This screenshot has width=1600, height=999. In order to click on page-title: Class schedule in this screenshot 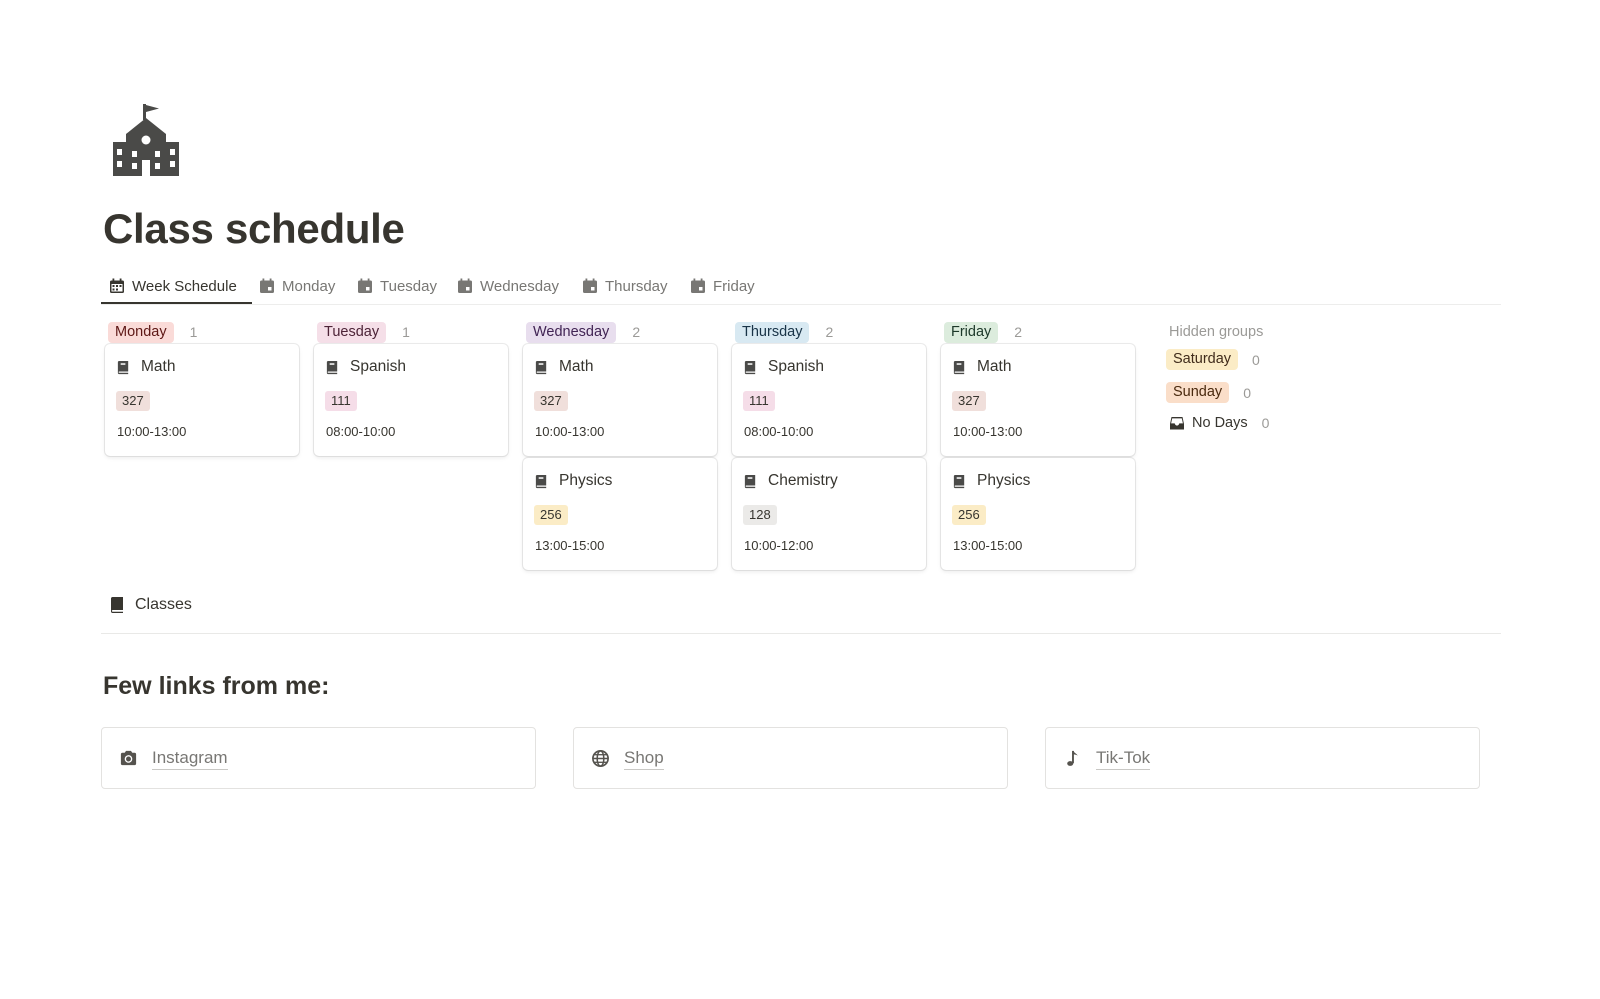, I will do `click(254, 228)`.